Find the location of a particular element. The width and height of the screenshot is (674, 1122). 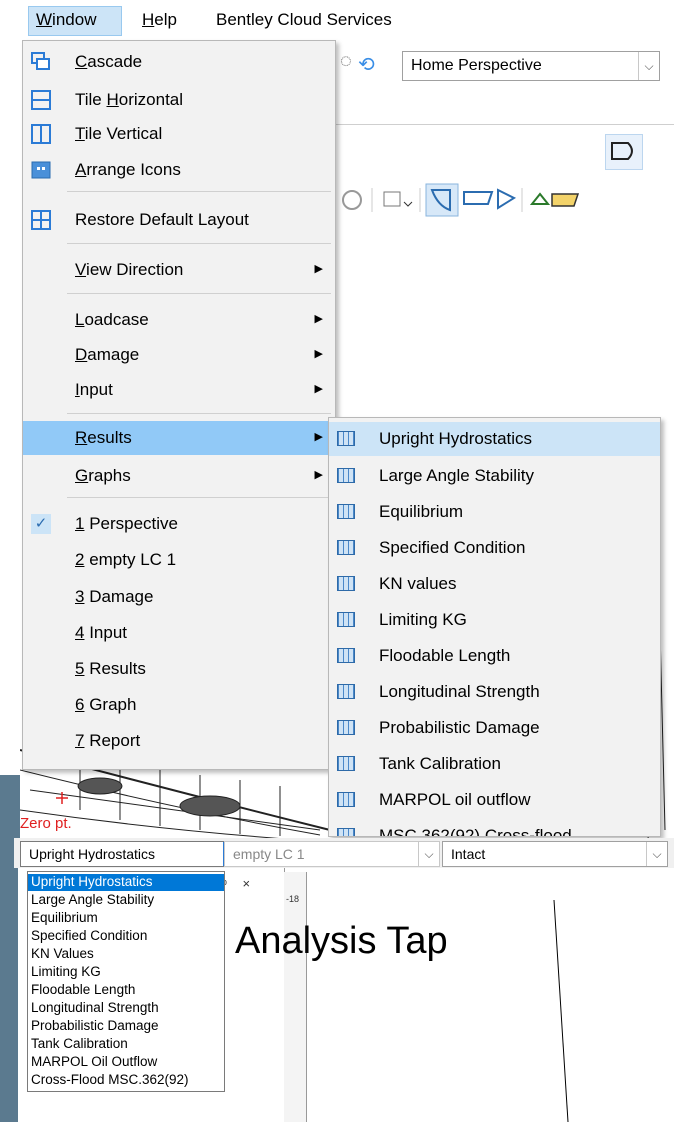

menu-item-tile-horizontal: Tile Horizontal is located at coordinates (179, 100).